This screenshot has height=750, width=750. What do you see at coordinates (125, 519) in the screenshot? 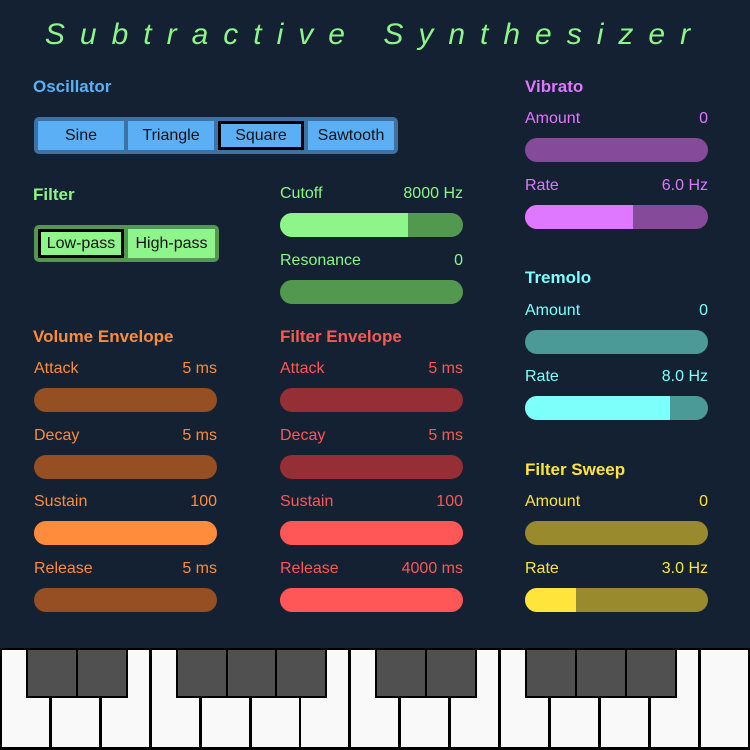
I see `vol-sustain-control: Sustain 100` at bounding box center [125, 519].